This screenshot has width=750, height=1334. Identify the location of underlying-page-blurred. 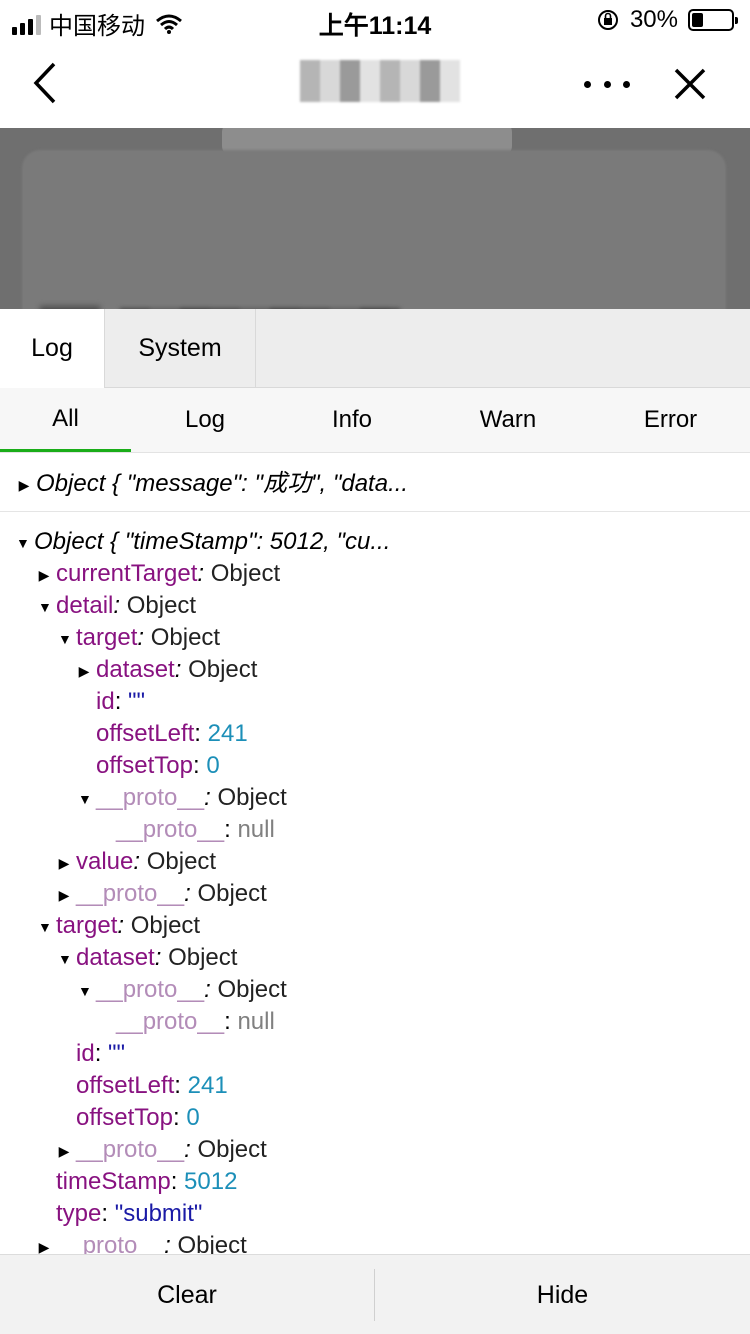
(375, 218).